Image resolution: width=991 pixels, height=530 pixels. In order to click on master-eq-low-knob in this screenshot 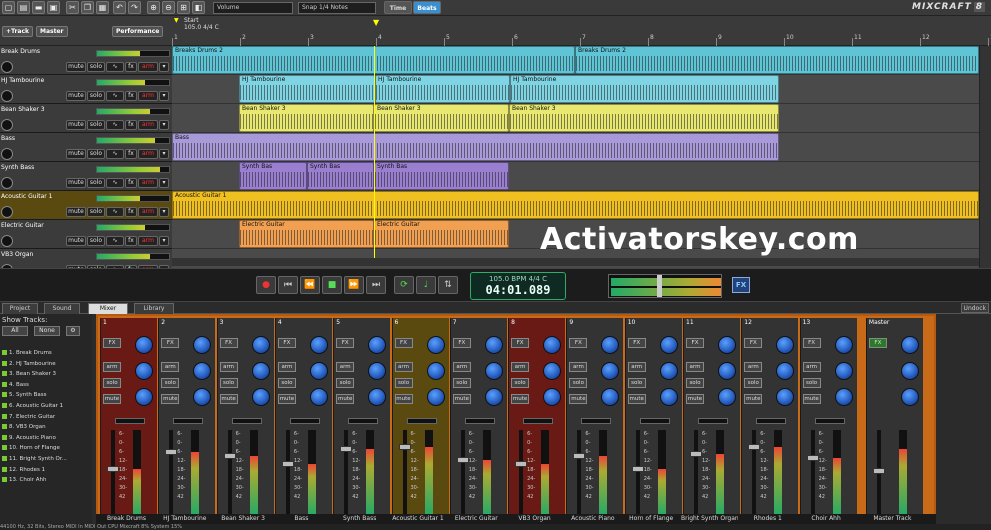, I will do `click(909, 397)`.